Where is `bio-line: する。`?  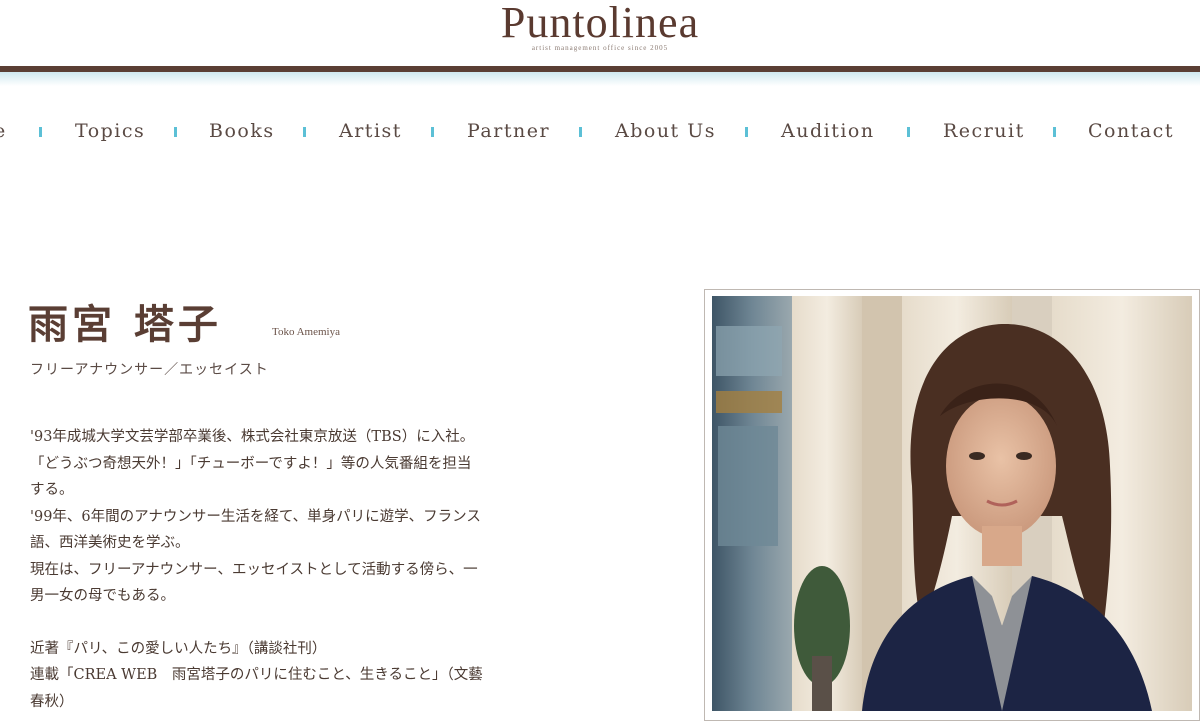
bio-line: する。 is located at coordinates (52, 490).